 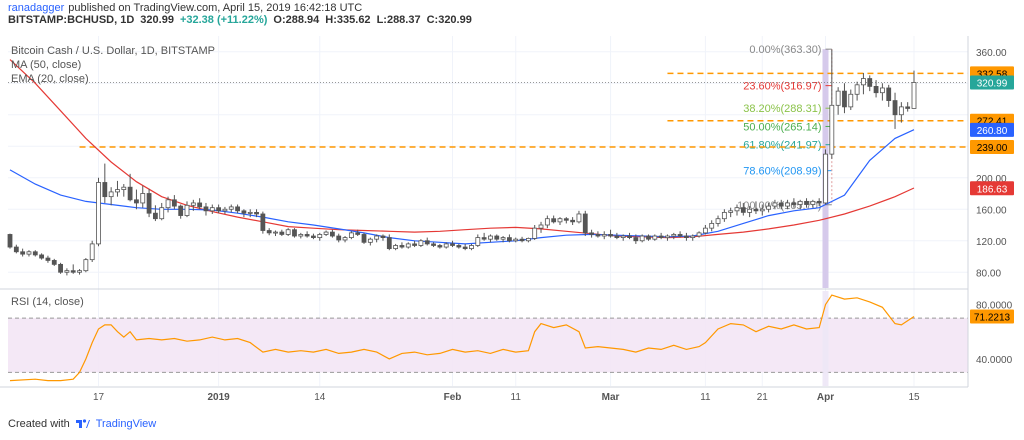 I want to click on rsi-value-text: 71.2213, so click(x=992, y=317).